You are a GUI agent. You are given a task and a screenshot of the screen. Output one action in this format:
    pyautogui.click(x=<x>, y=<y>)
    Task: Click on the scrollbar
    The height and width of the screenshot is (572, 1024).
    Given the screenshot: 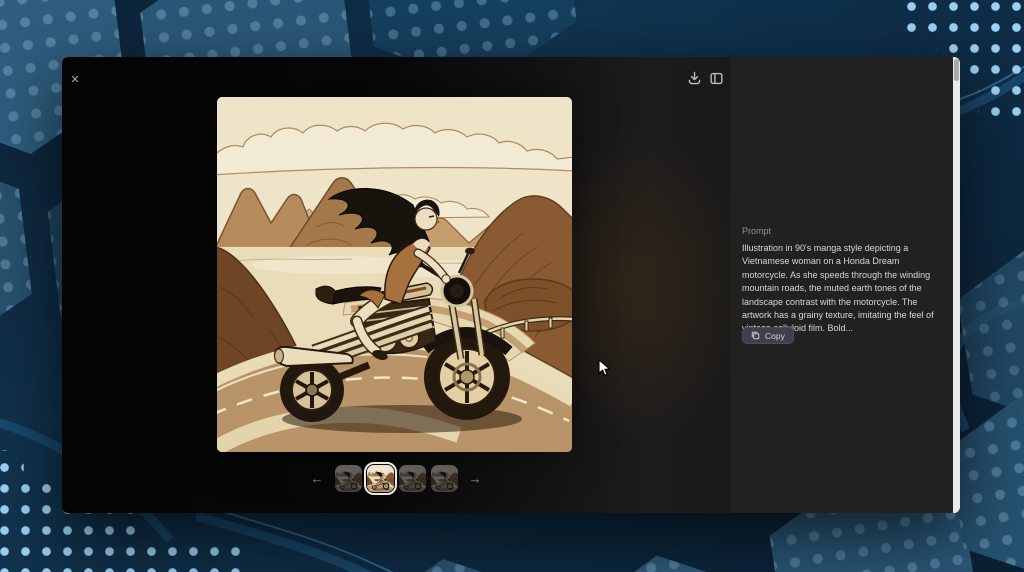 What is the action you would take?
    pyautogui.click(x=956, y=285)
    